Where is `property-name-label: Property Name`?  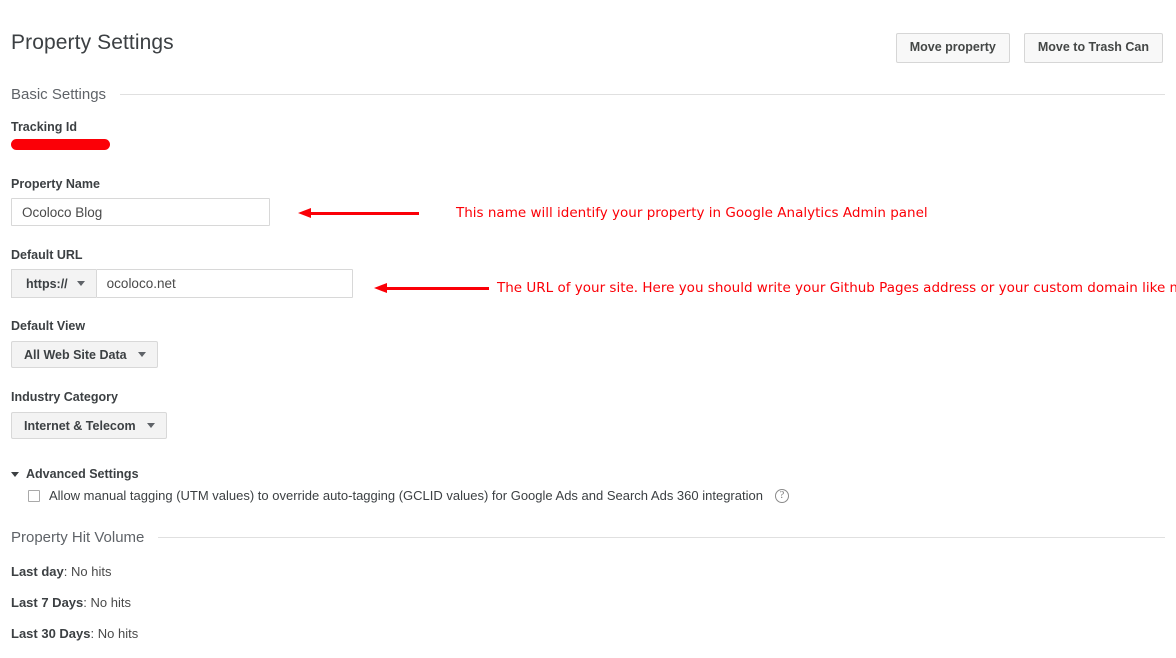 property-name-label: Property Name is located at coordinates (55, 184).